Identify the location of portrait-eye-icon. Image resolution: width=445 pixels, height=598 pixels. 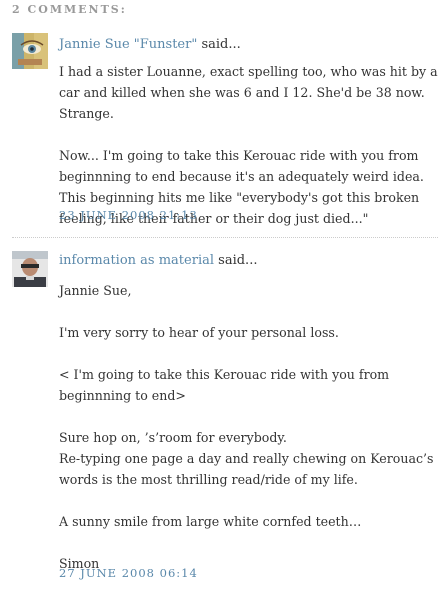
(30, 51).